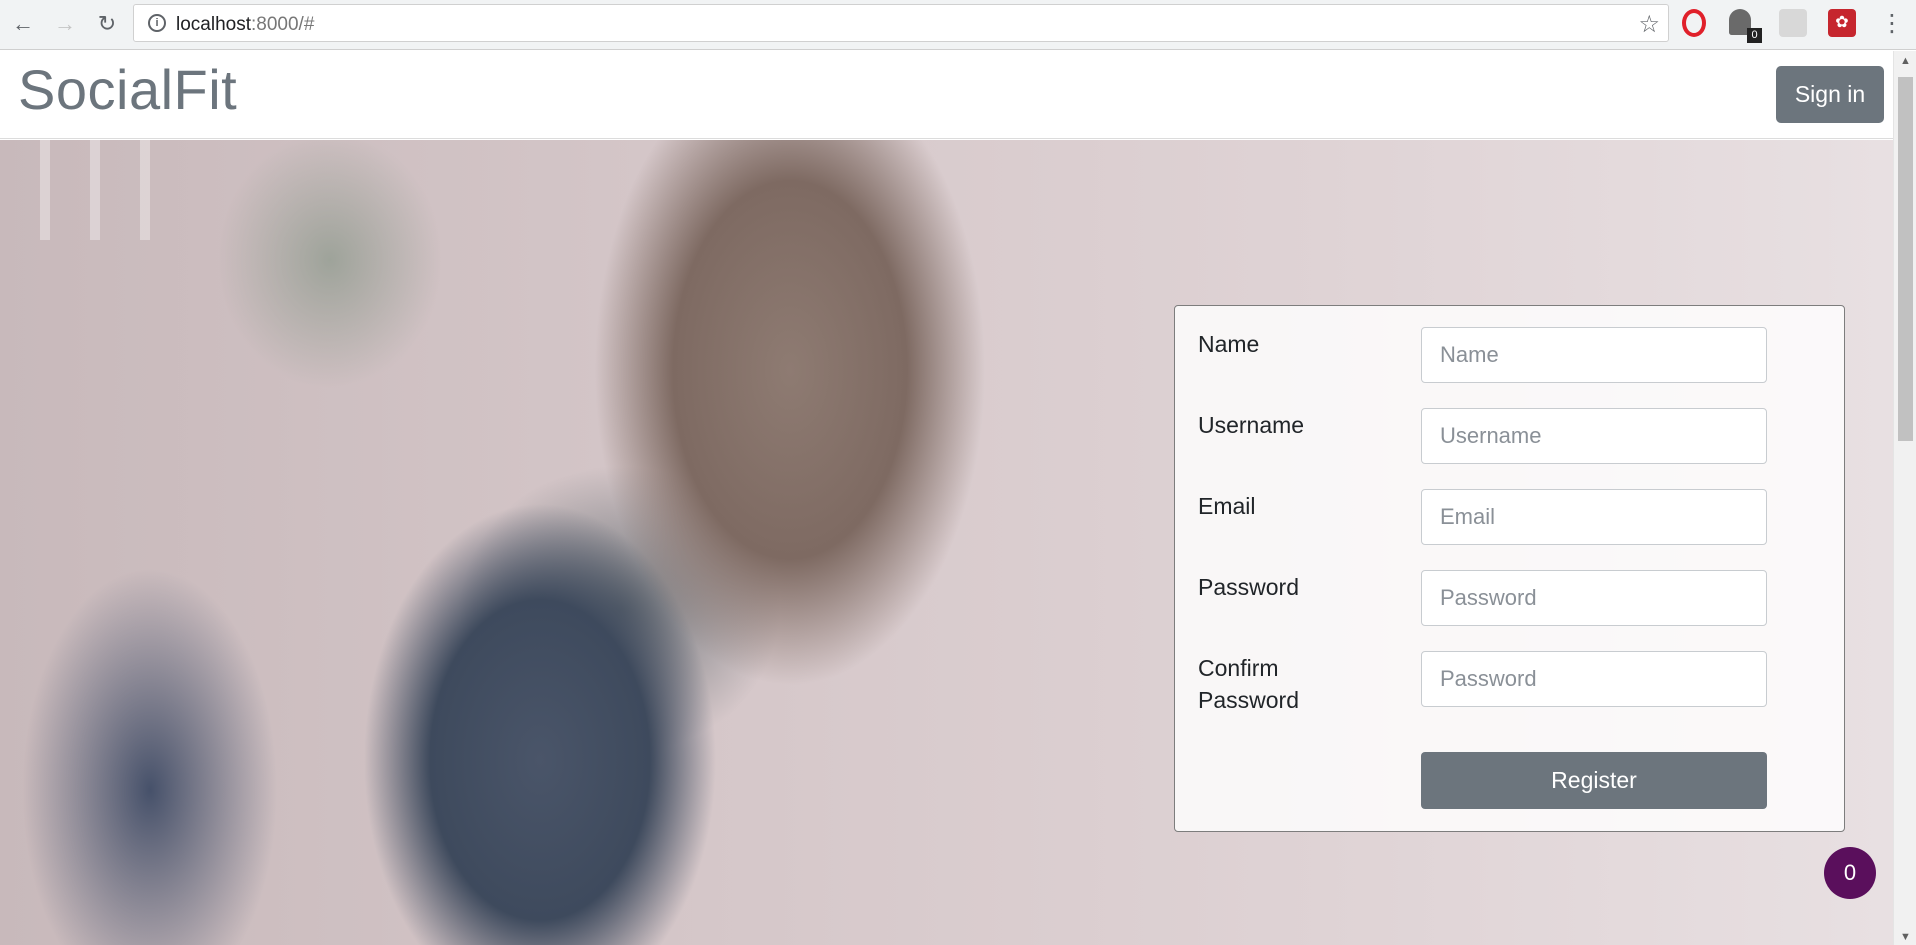 The height and width of the screenshot is (945, 1916). What do you see at coordinates (107, 24) in the screenshot?
I see `reload-icon: ↻` at bounding box center [107, 24].